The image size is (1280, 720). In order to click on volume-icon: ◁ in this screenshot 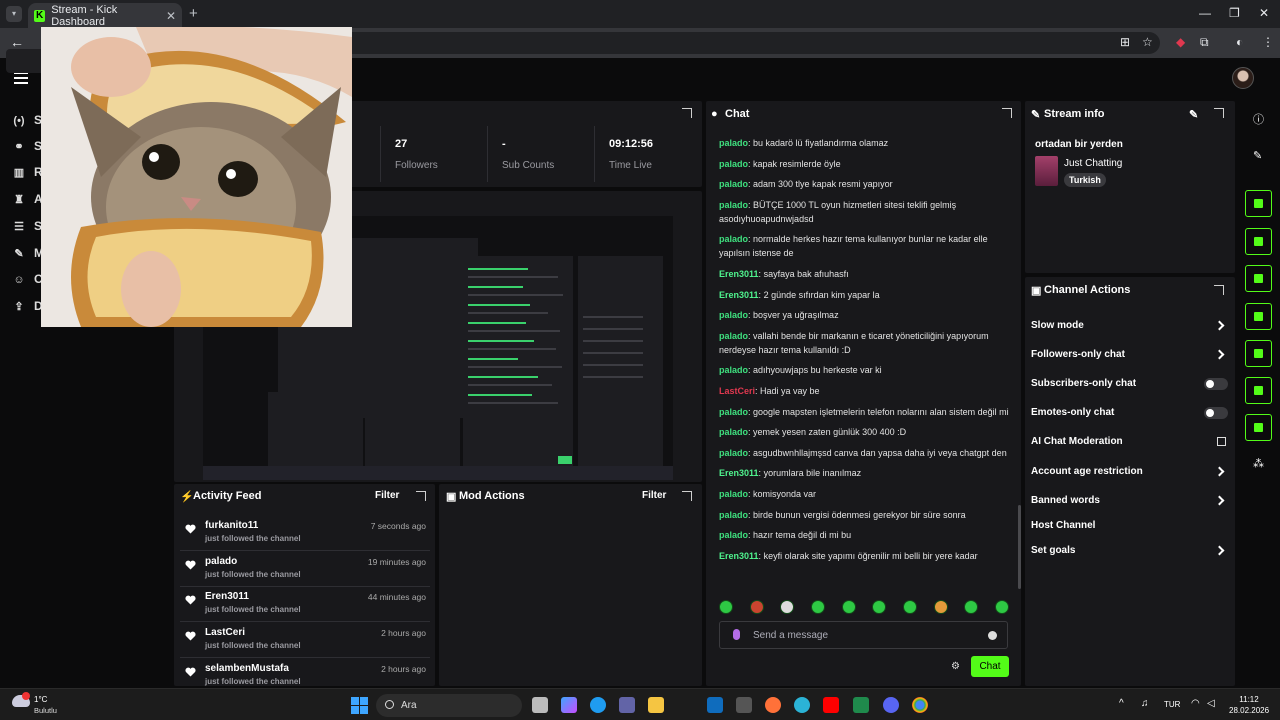, I will do `click(1211, 703)`.